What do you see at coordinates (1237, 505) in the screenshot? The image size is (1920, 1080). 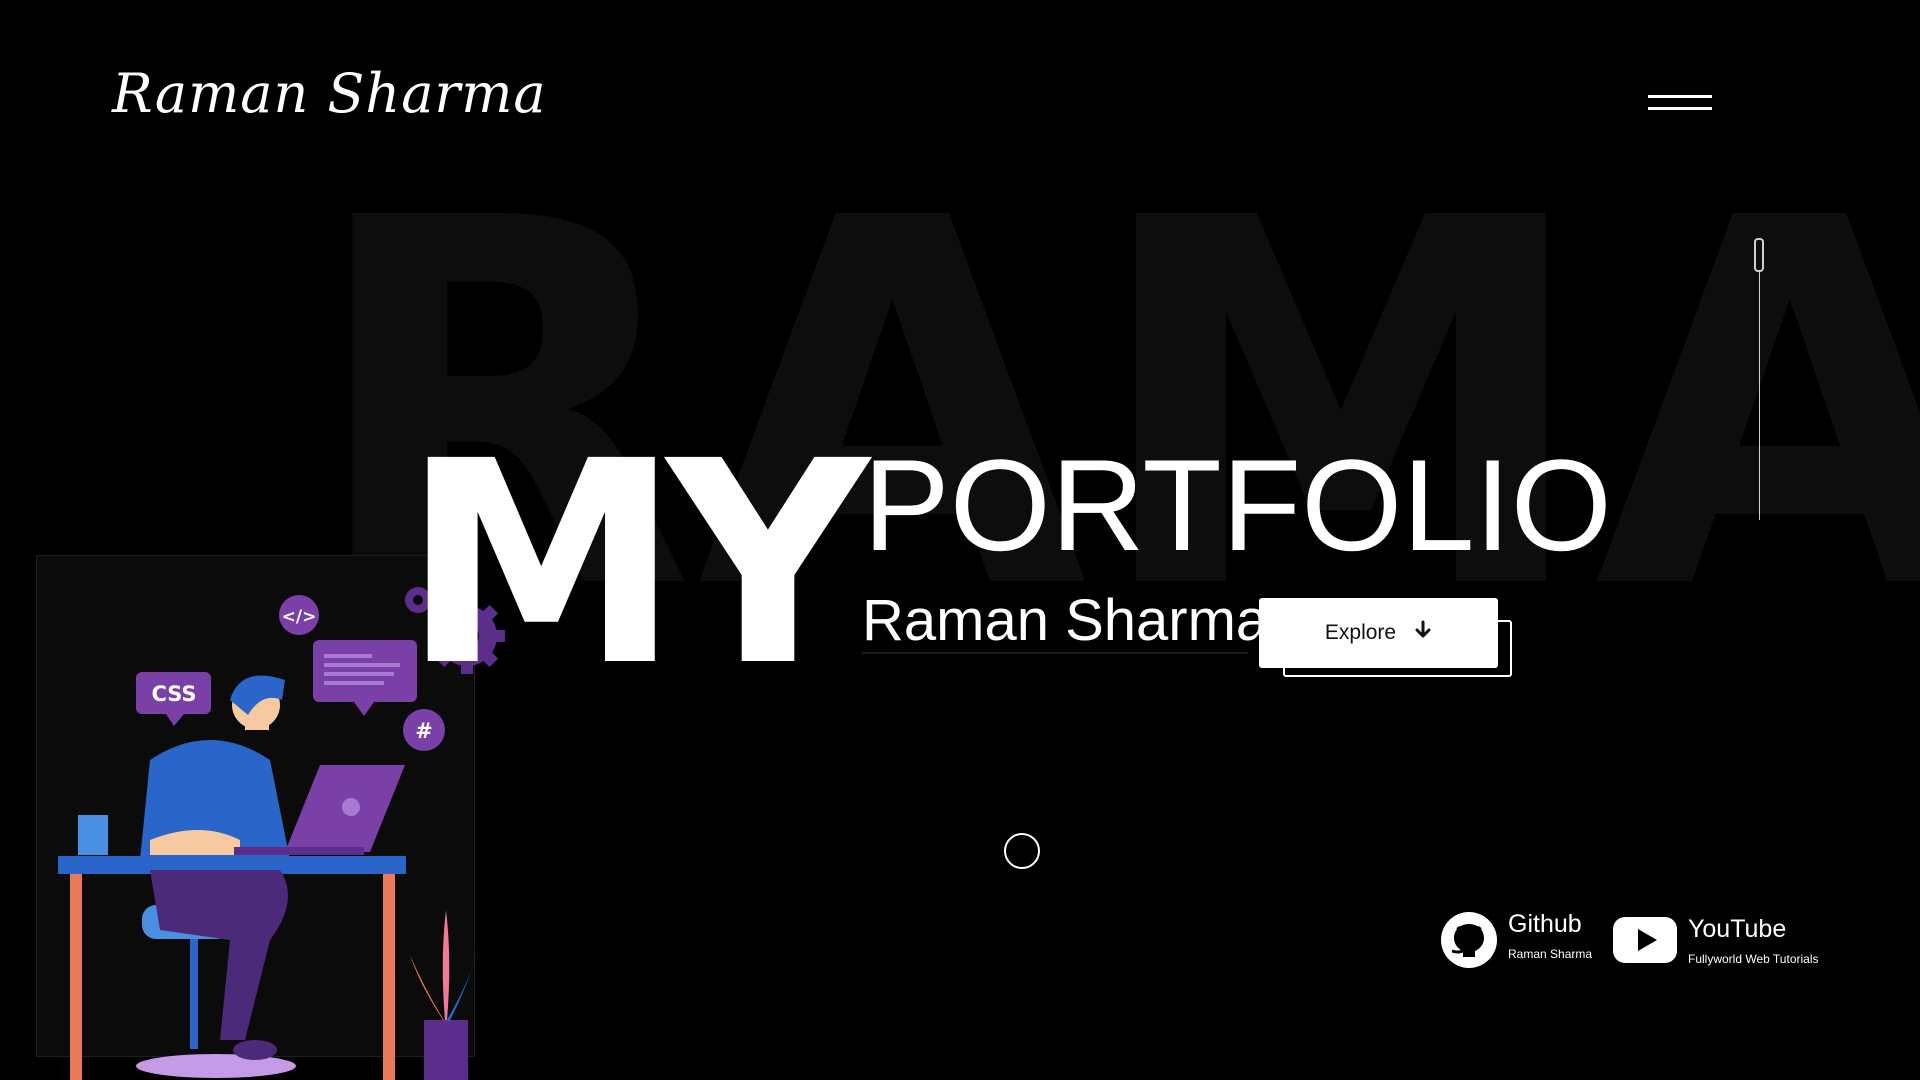 I see `hero-title-portfolio: PORTFOLIO` at bounding box center [1237, 505].